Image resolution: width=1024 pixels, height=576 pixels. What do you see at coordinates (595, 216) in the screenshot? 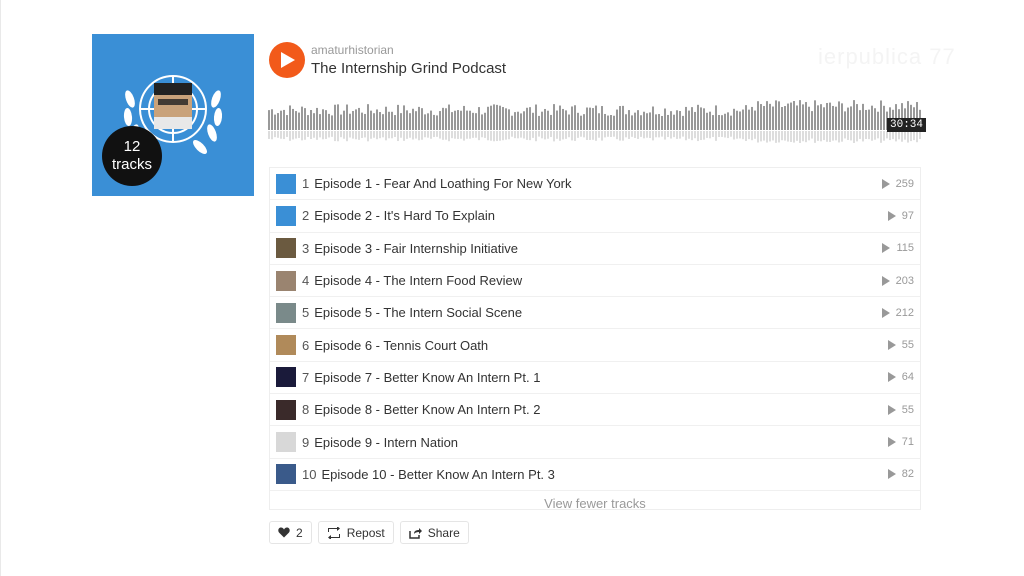
I see `track-row: 2 Episode 2 - It's Hard To Explain 97` at bounding box center [595, 216].